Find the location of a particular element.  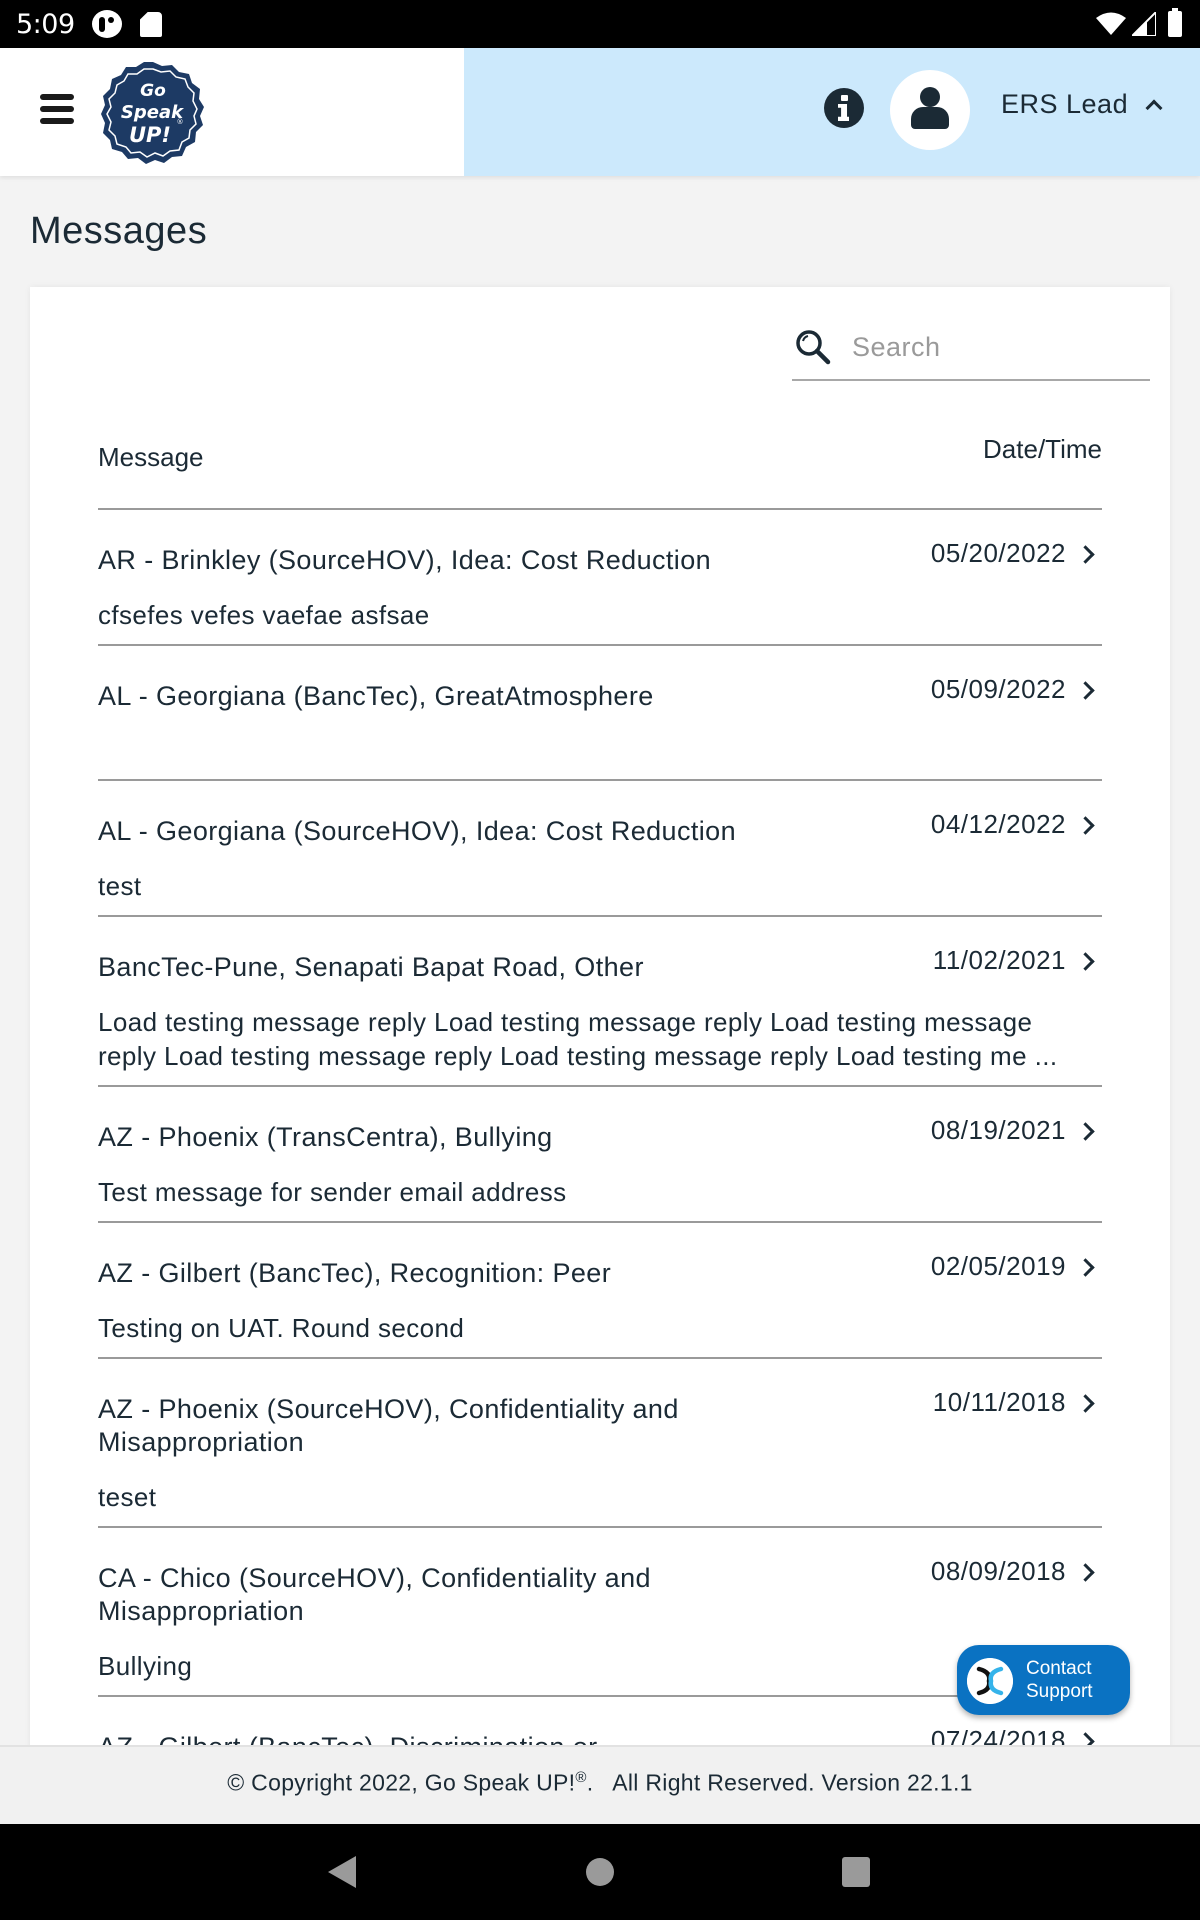

message-title: BancTec-Pune, Senapati Bapat Road, Other is located at coordinates (371, 967).